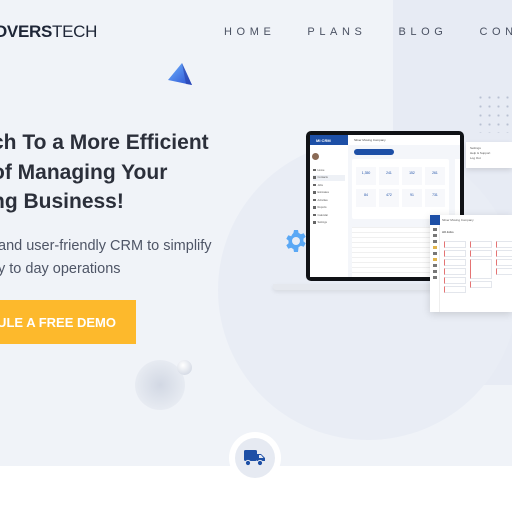 Image resolution: width=512 pixels, height=512 pixels. I want to click on gear-icon, so click(296, 241).